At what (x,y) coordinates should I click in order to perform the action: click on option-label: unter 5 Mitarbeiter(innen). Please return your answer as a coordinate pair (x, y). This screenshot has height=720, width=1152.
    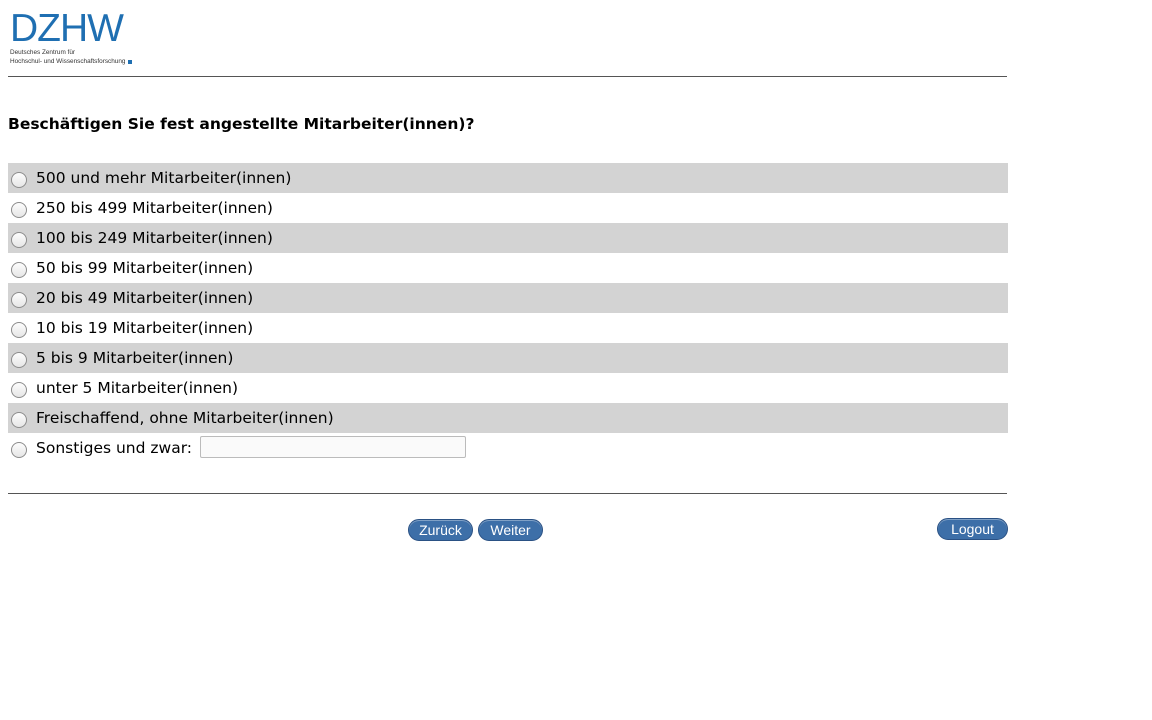
    Looking at the image, I should click on (137, 388).